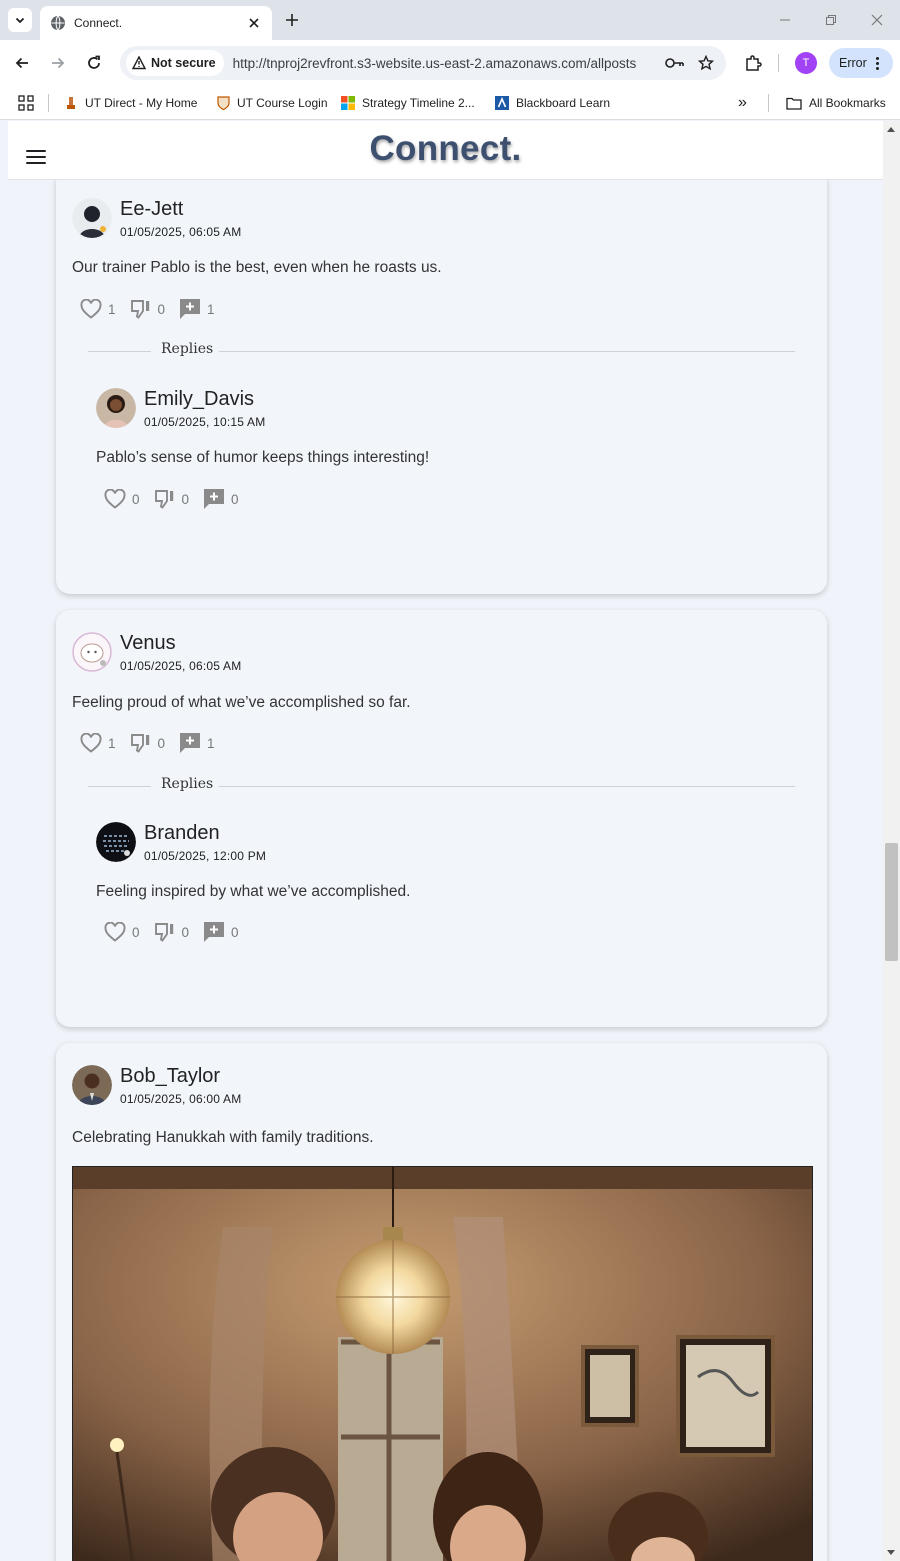  What do you see at coordinates (891, 841) in the screenshot?
I see `page-scrollbar` at bounding box center [891, 841].